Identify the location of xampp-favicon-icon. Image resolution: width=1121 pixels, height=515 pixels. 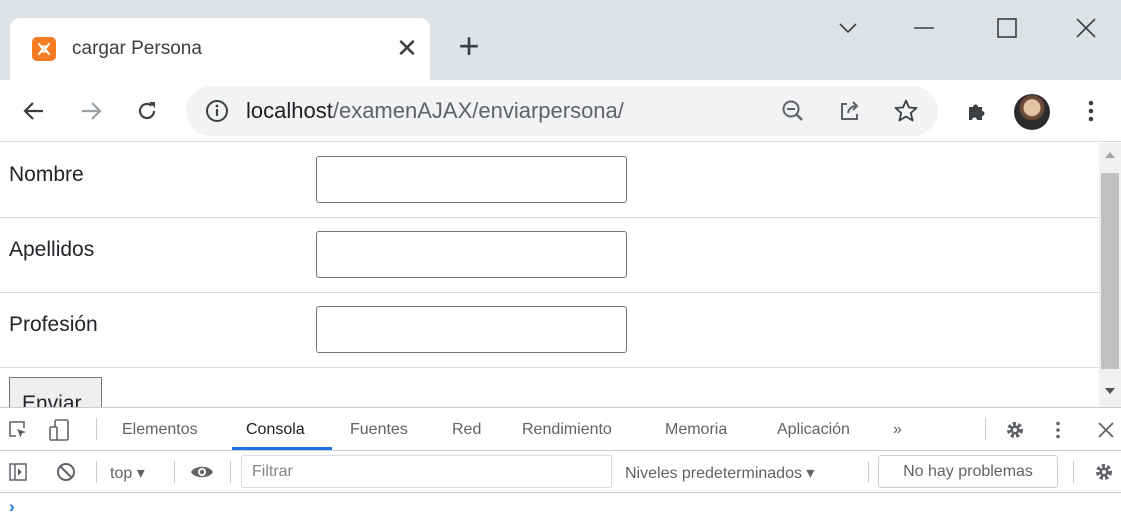
(44, 49).